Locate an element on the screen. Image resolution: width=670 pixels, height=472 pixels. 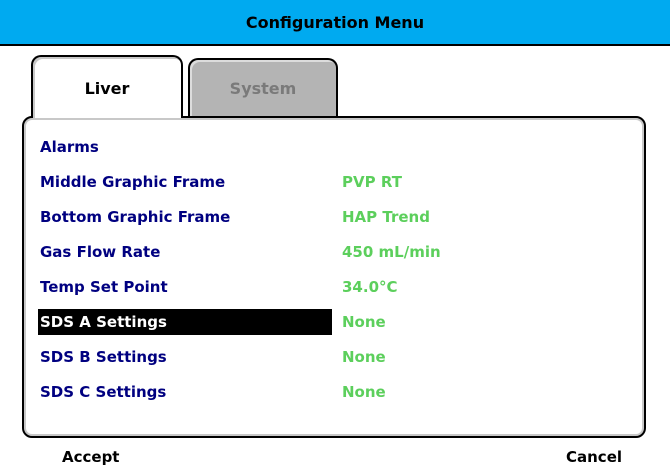
setting-label: Alarms is located at coordinates (69, 147).